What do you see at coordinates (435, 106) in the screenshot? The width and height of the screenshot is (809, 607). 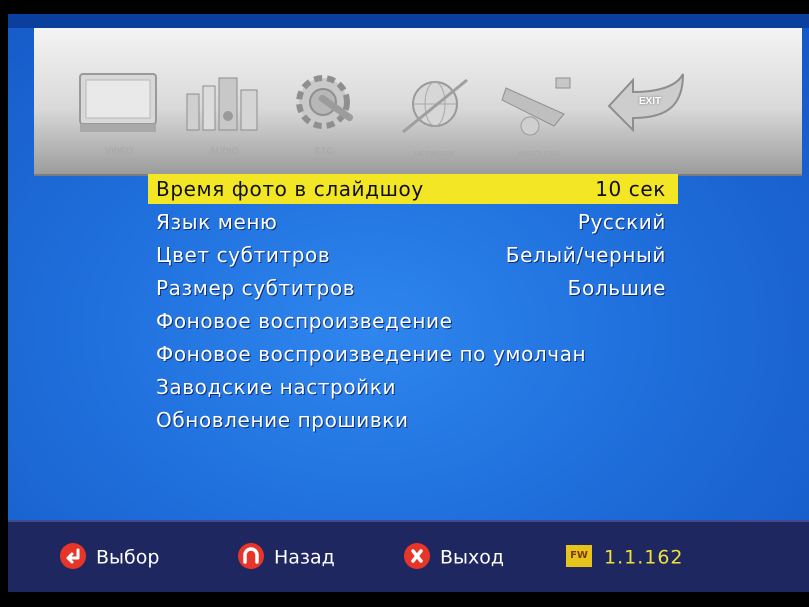 I see `globe-network-icon` at bounding box center [435, 106].